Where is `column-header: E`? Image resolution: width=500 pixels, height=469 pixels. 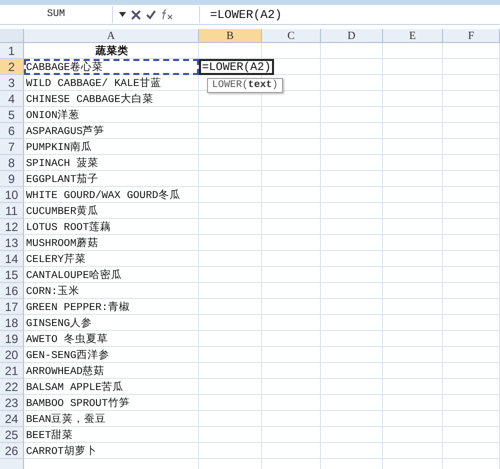
column-header: E is located at coordinates (413, 36).